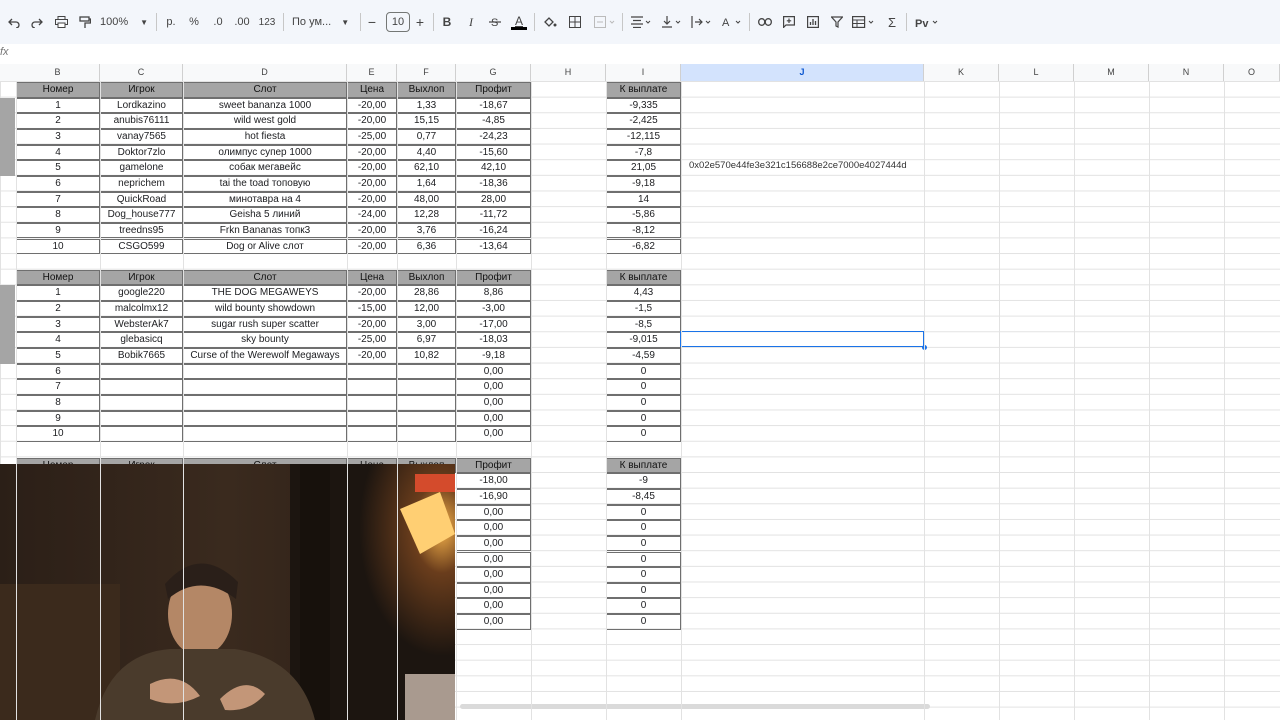  Describe the element at coordinates (265, 230) in the screenshot. I see `cell-slot: Frkn Bananas топк3` at that location.